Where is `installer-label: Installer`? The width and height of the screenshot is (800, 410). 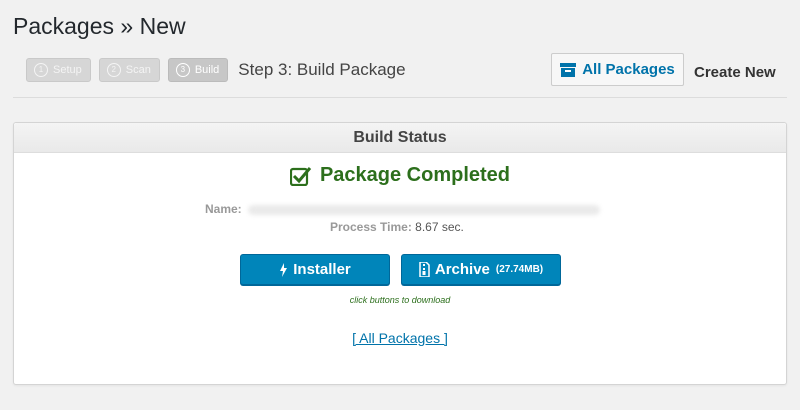 installer-label: Installer is located at coordinates (322, 269).